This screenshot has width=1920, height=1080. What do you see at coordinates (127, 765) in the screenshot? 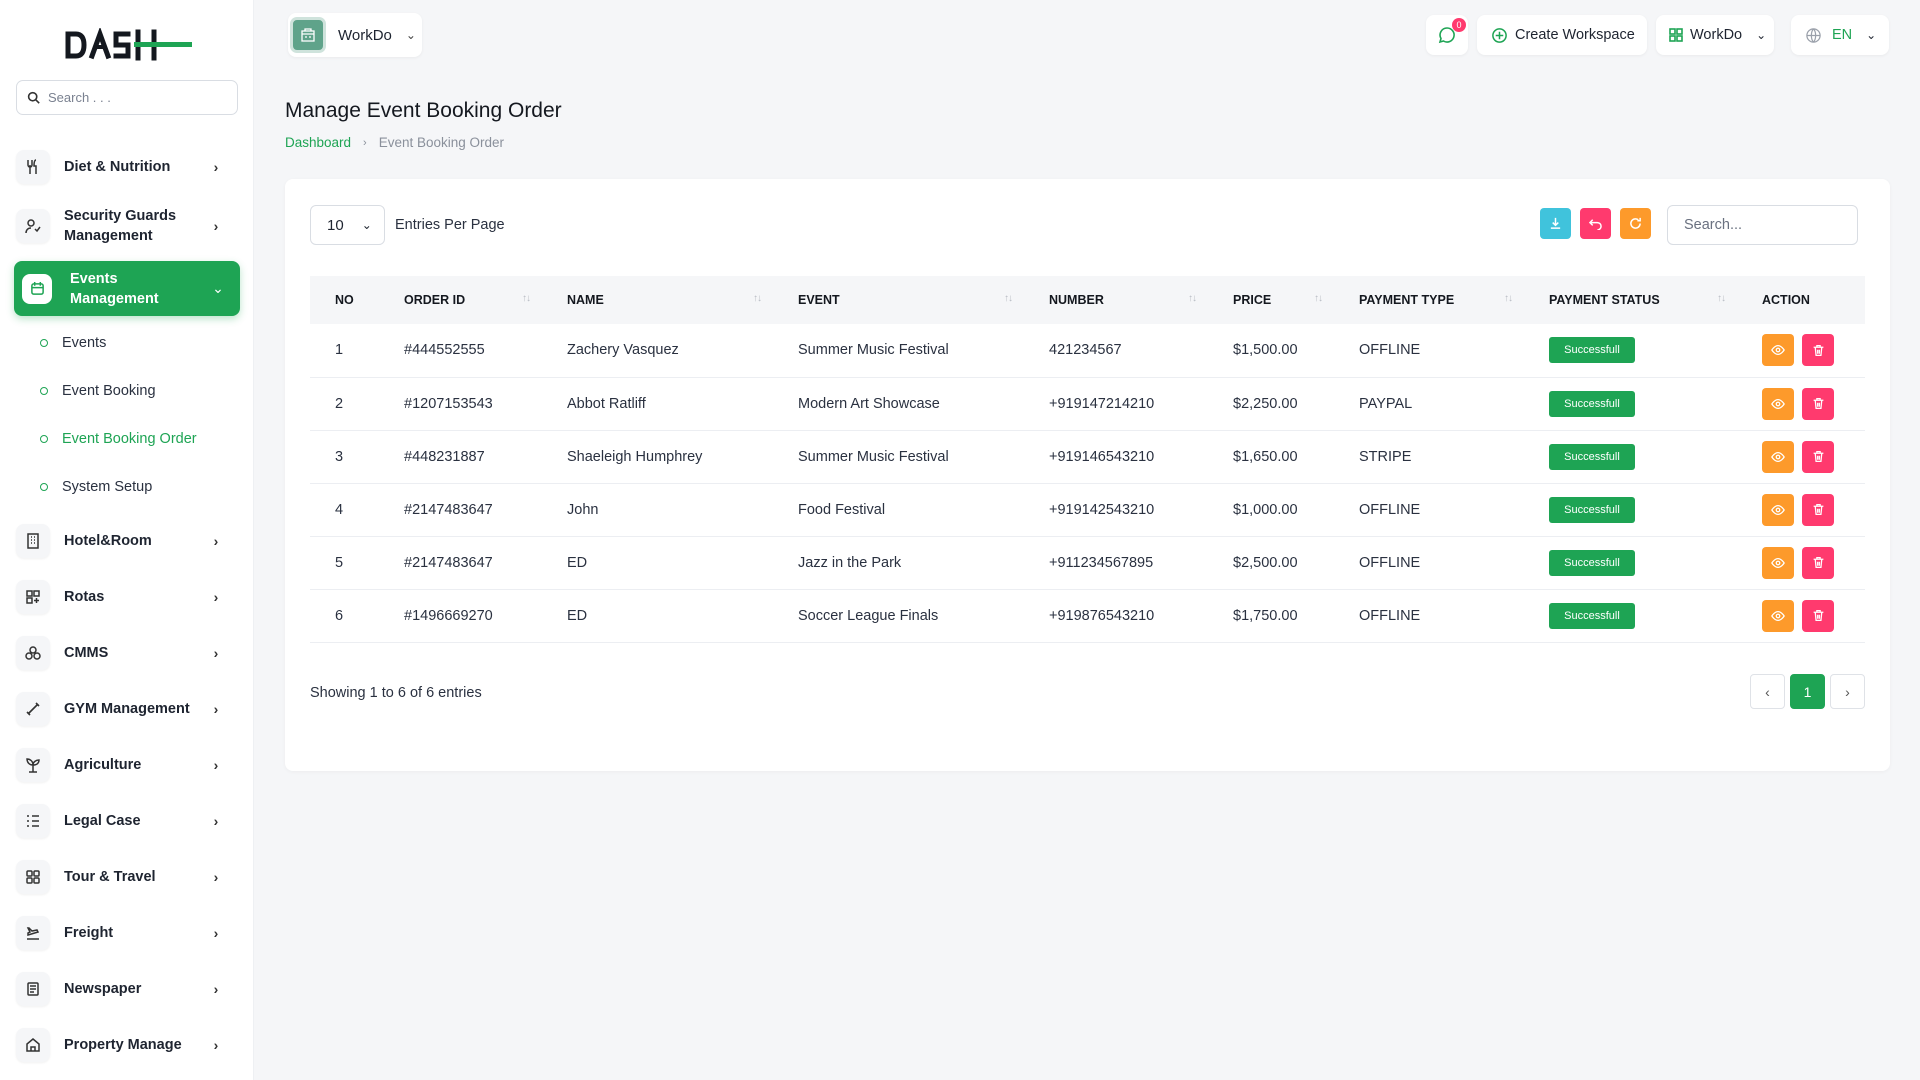
I see `sidebar-item-agriculture: Agriculture ›` at bounding box center [127, 765].